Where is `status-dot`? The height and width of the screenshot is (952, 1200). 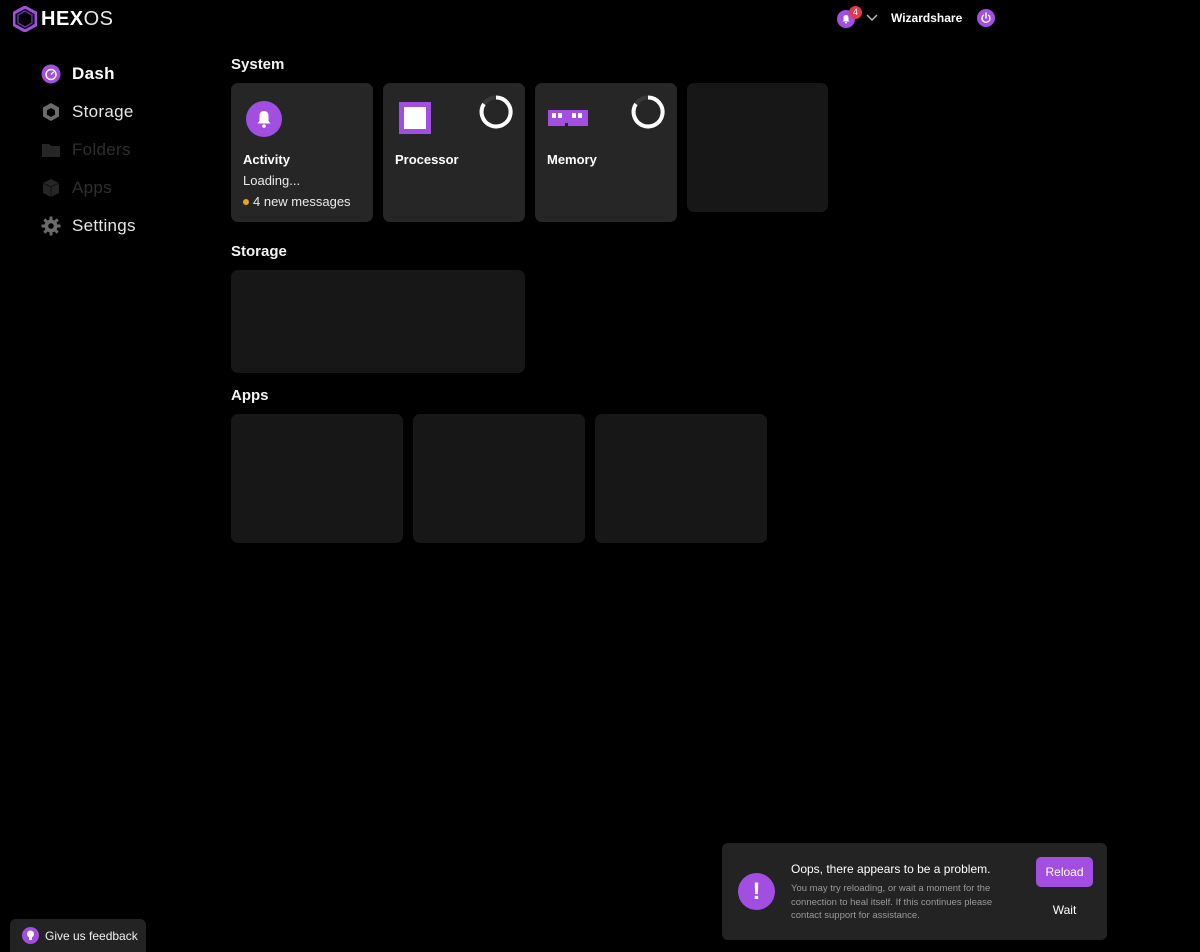 status-dot is located at coordinates (246, 201).